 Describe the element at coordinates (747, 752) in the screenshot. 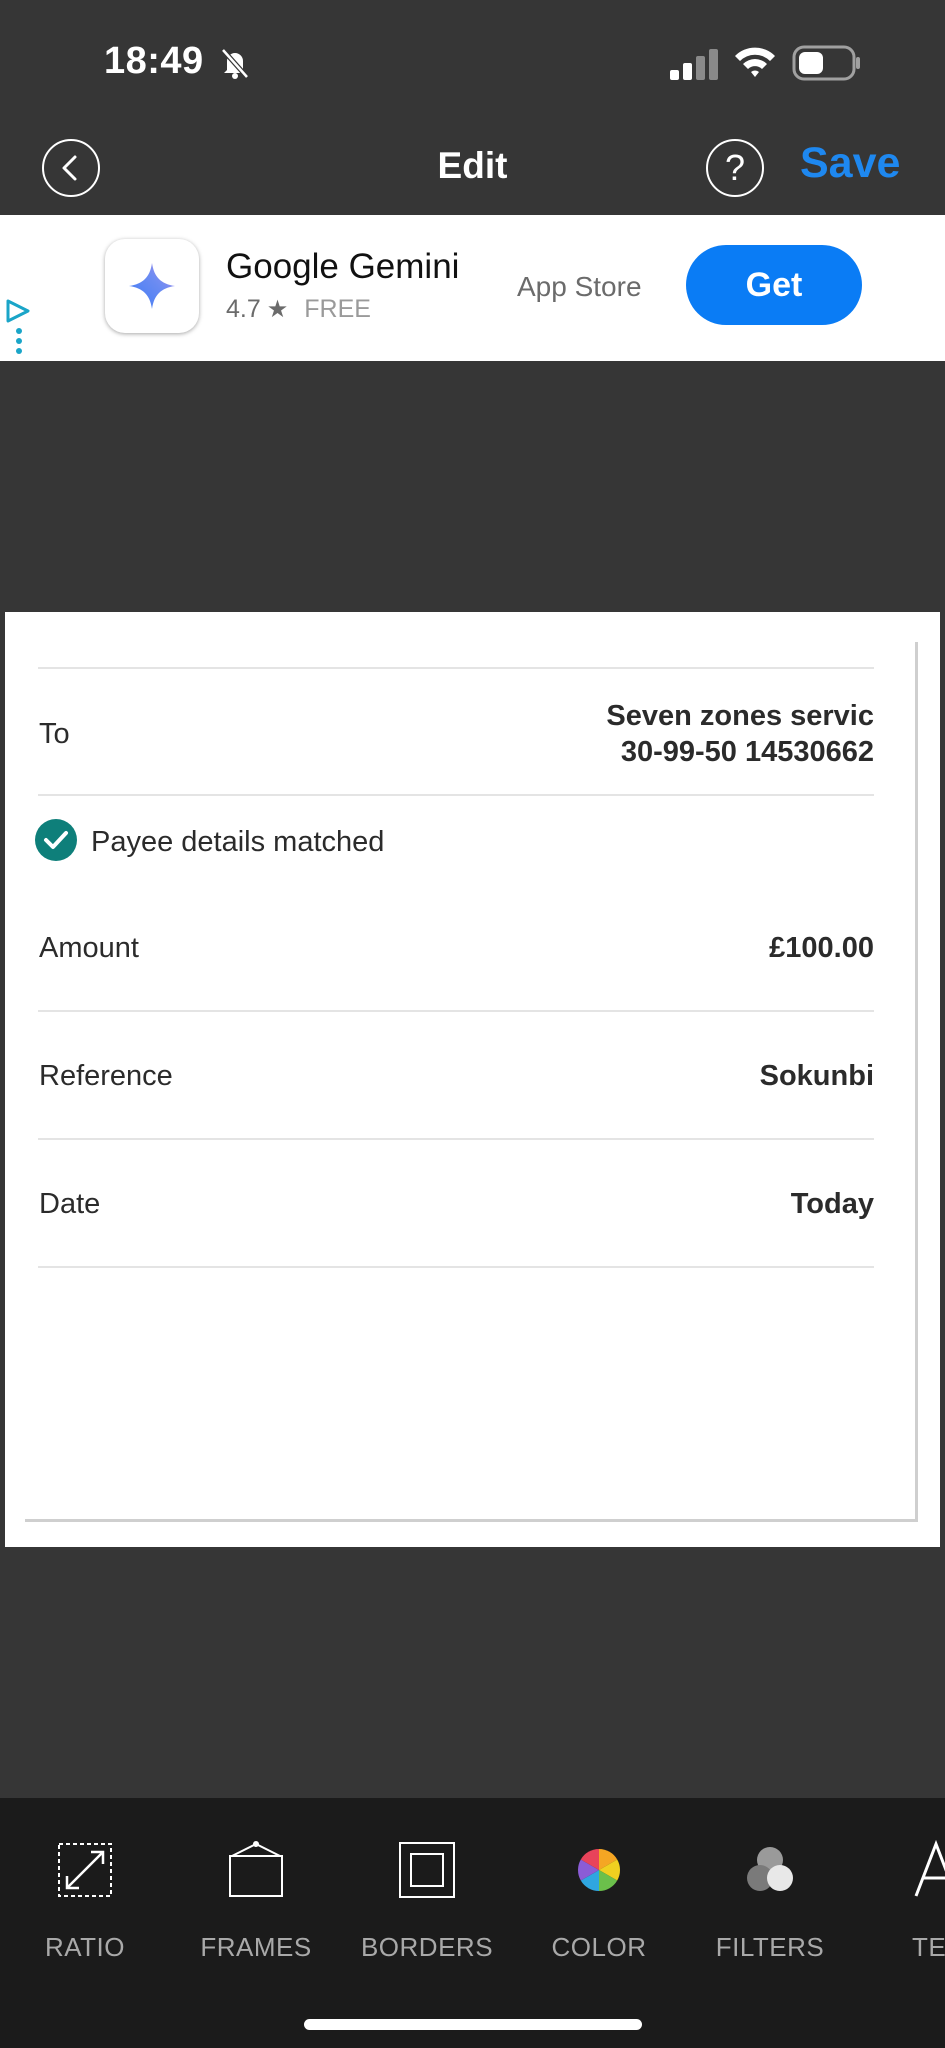

I see `payee-account: 30-99-50 14530662` at that location.